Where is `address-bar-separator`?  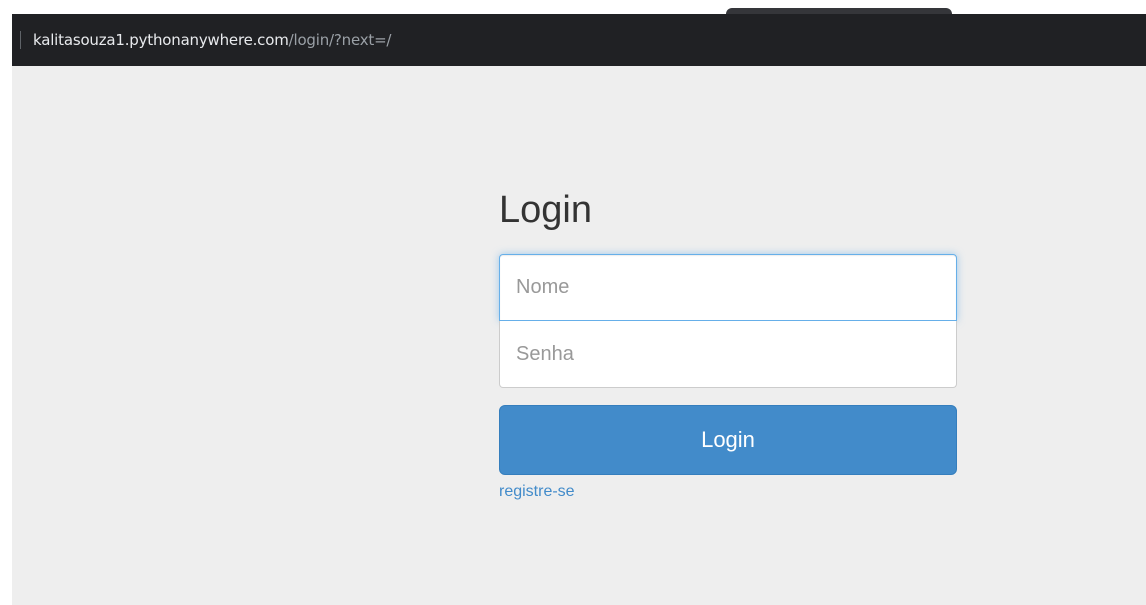 address-bar-separator is located at coordinates (20, 40).